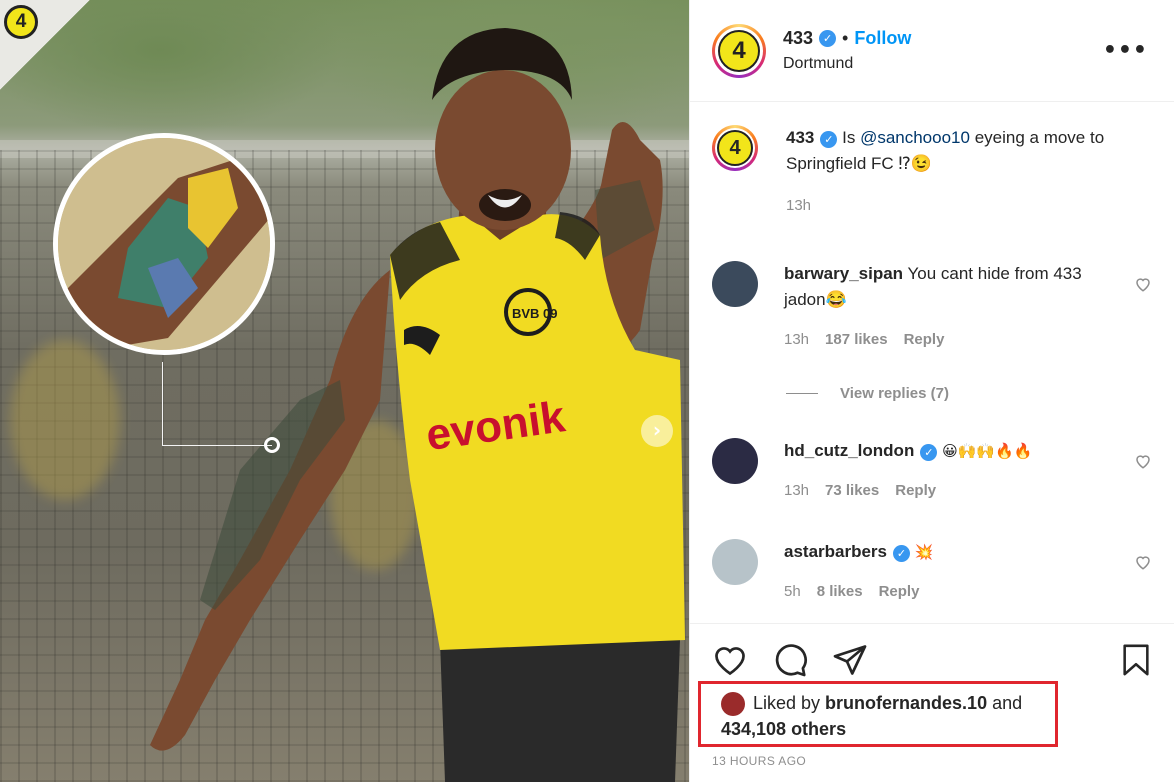 The width and height of the screenshot is (1174, 782). What do you see at coordinates (849, 450) in the screenshot?
I see `comment-username: hd_cutz_london` at bounding box center [849, 450].